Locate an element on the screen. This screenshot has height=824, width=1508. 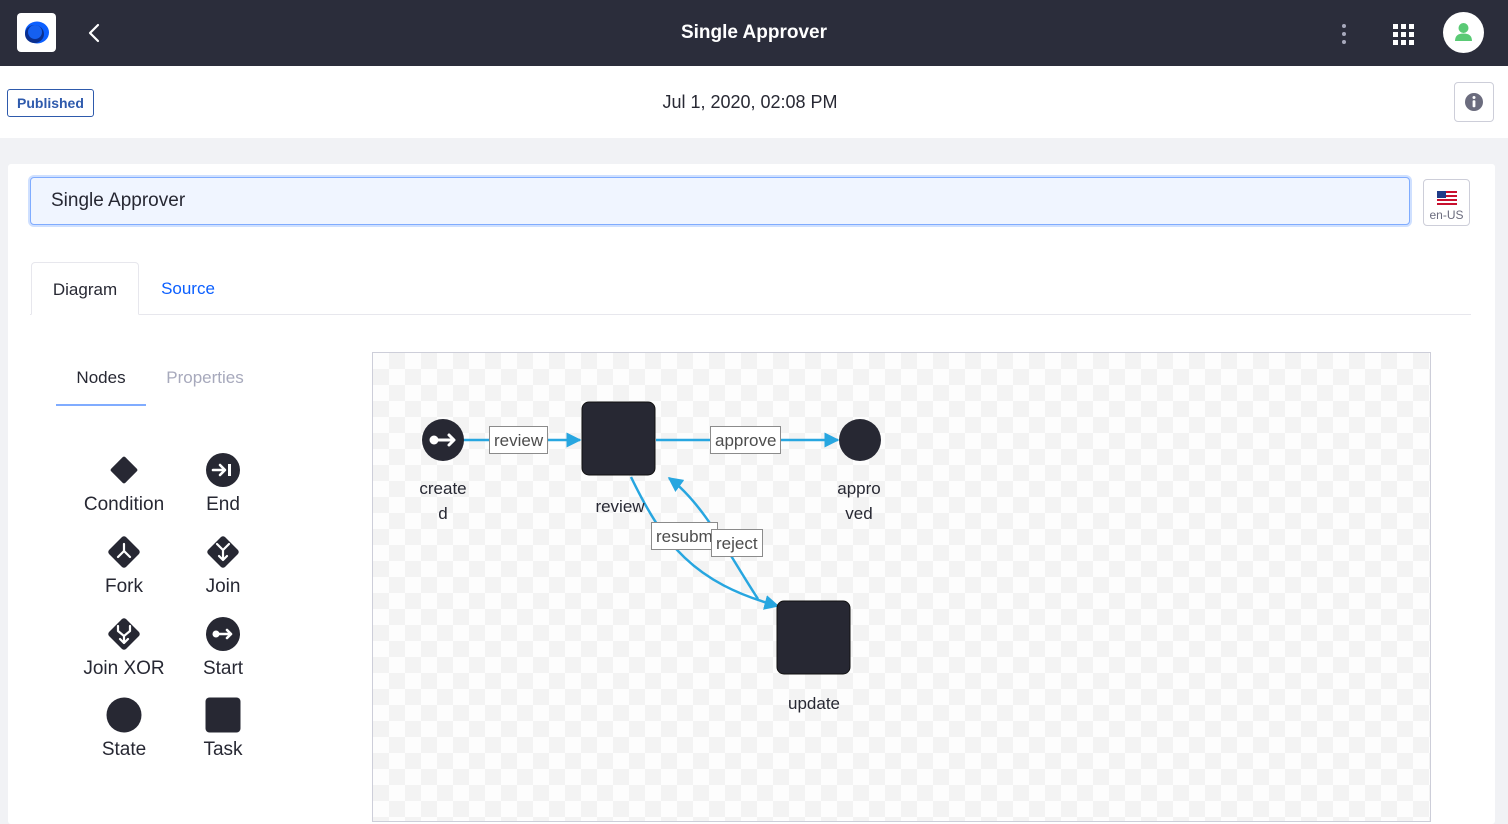
grid-icon is located at coordinates (1403, 34).